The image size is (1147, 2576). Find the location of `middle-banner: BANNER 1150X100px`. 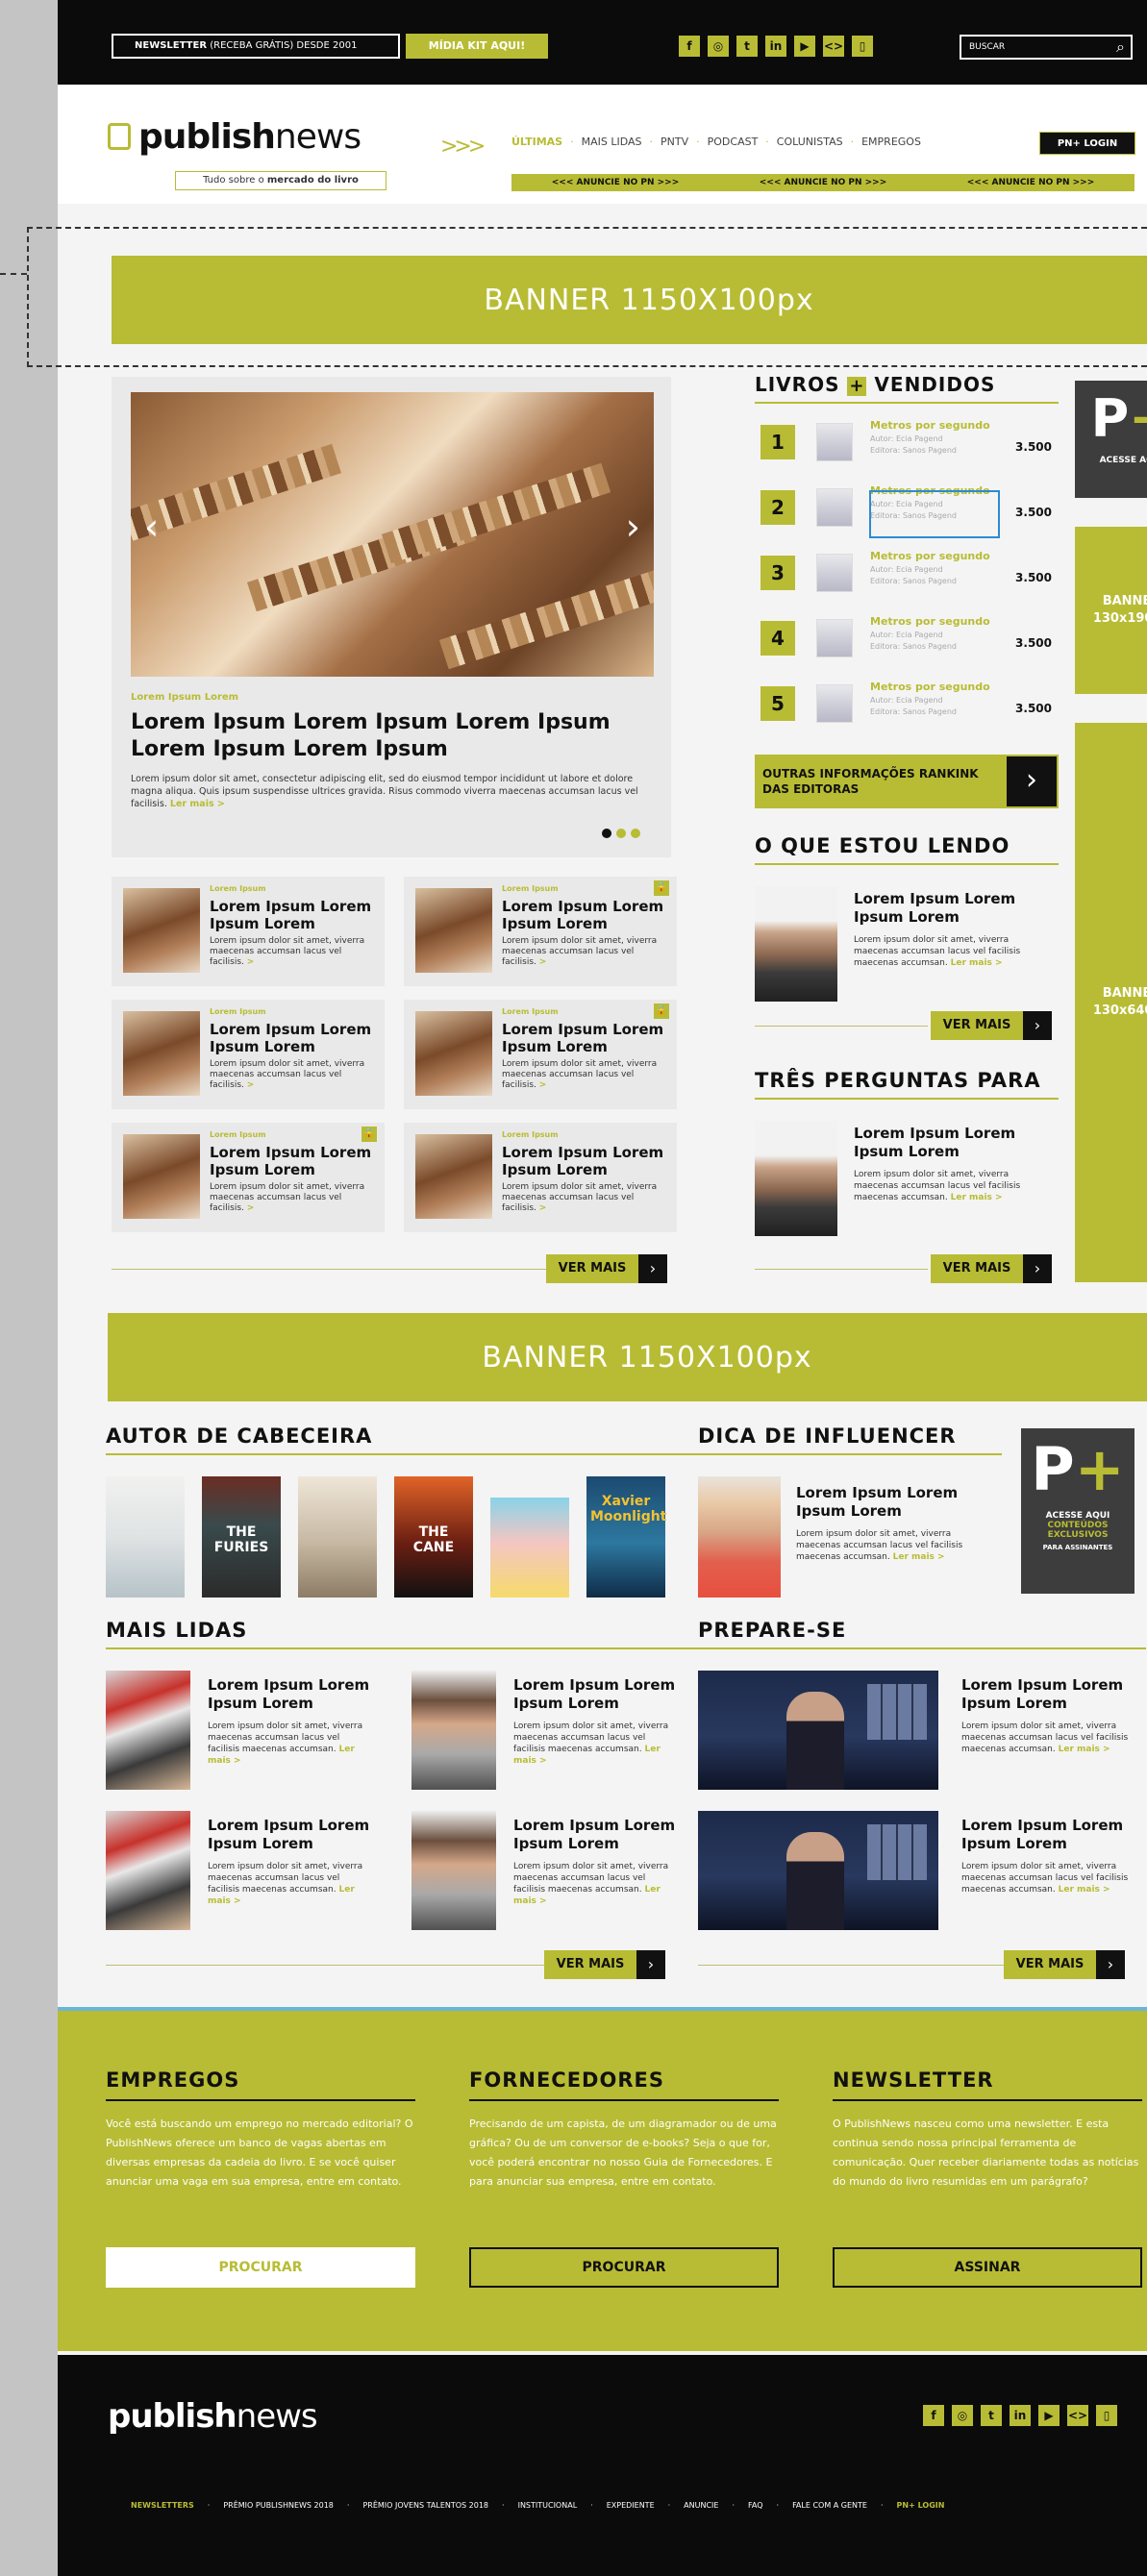

middle-banner: BANNER 1150X100px is located at coordinates (627, 1357).